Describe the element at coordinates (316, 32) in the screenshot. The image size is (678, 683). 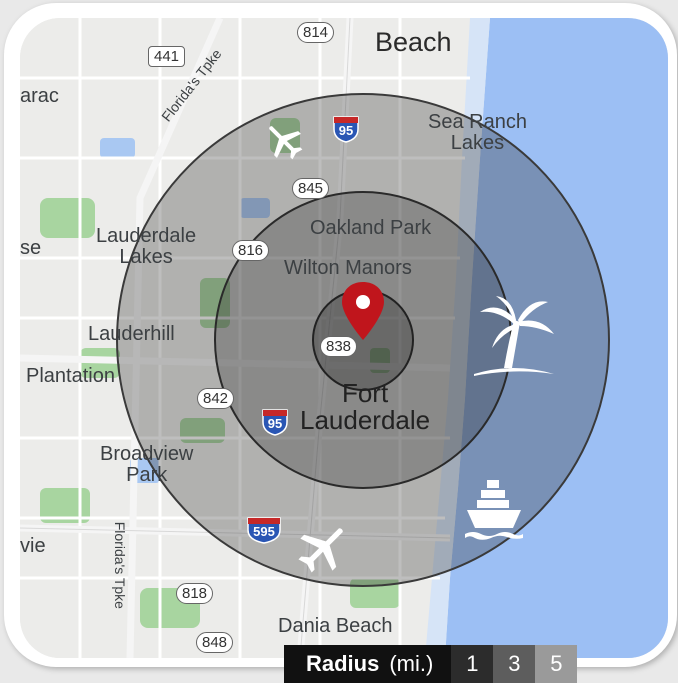
I see `route-shield-814: 814` at that location.